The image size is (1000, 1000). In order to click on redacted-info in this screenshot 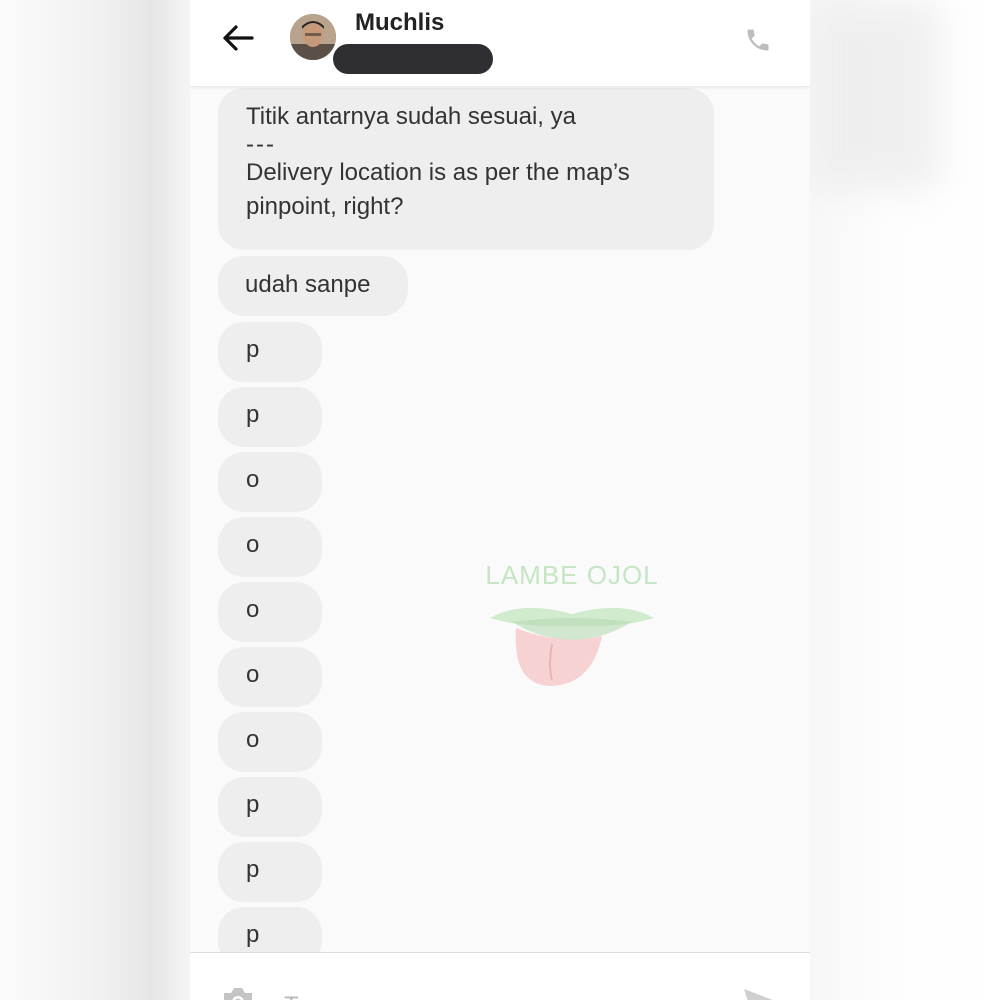, I will do `click(413, 59)`.